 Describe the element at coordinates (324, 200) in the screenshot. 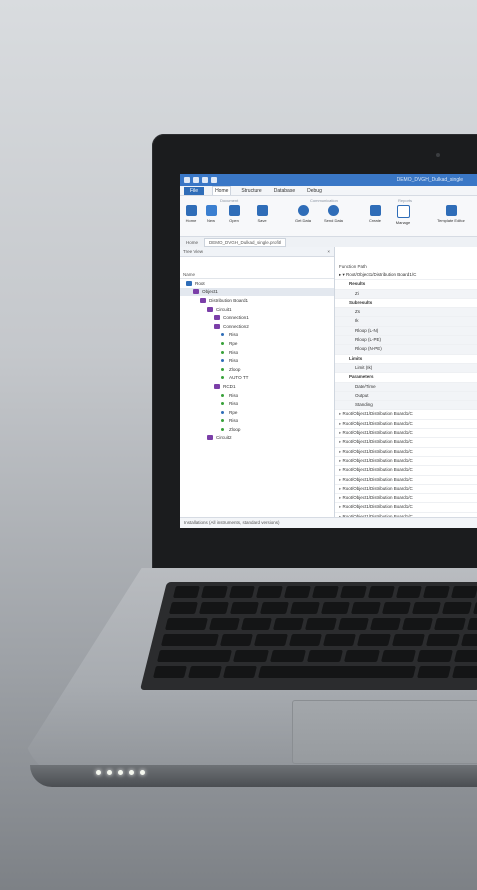

I see `group-communication-label: Communication` at that location.